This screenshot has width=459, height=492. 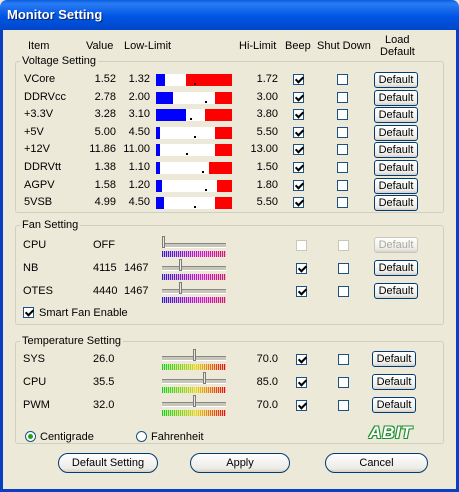 What do you see at coordinates (55, 14) in the screenshot?
I see `window-title: Monitor Setting` at bounding box center [55, 14].